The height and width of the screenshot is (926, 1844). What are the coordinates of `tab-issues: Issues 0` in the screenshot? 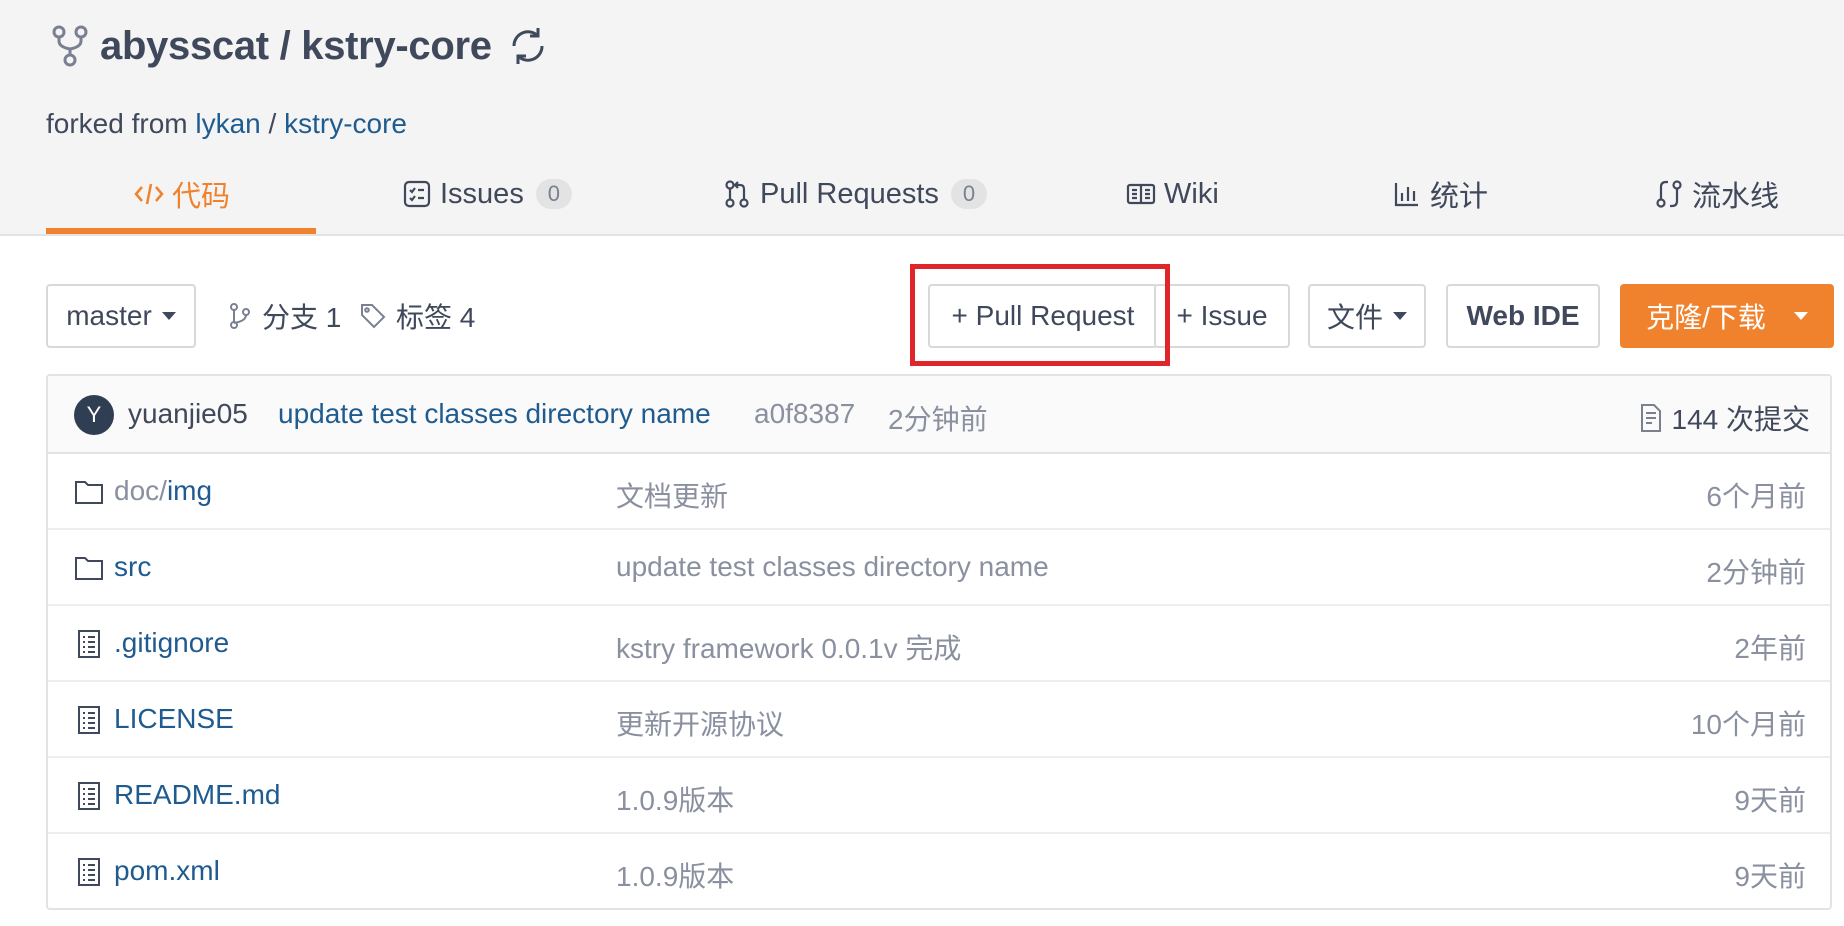 It's located at (487, 194).